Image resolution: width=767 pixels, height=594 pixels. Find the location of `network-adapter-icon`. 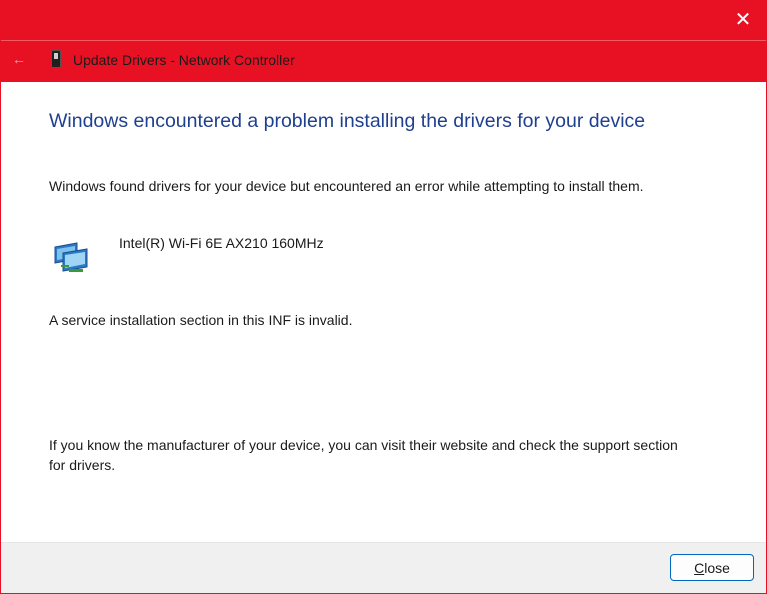

network-adapter-icon is located at coordinates (71, 257).